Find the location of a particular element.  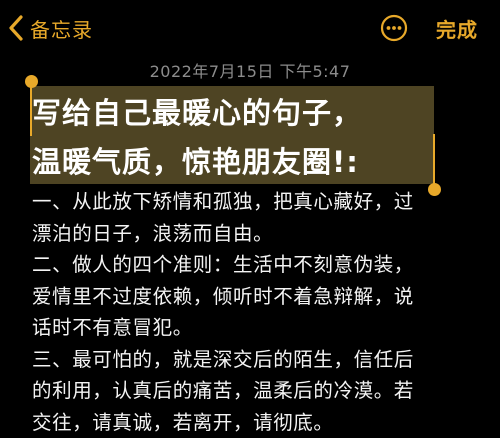

ellipsis-circle-icon is located at coordinates (394, 28).